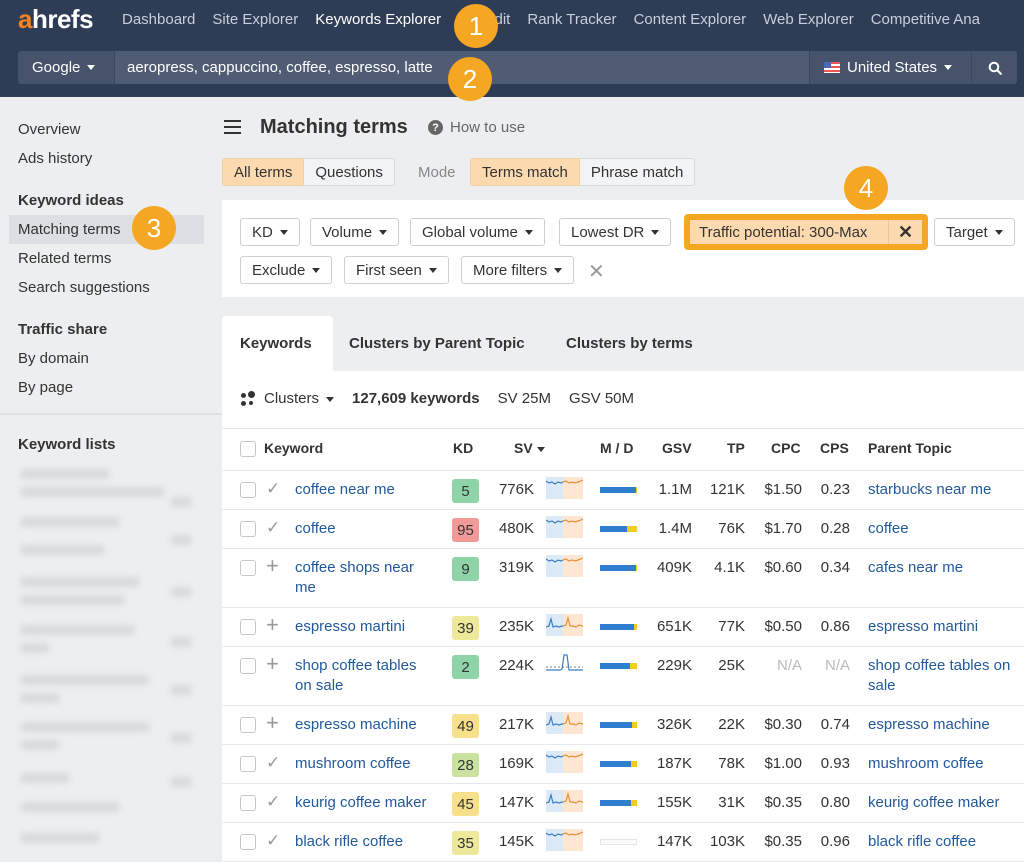 This screenshot has height=862, width=1024. What do you see at coordinates (637, 172) in the screenshot?
I see `toggle-phrase-match: Phrase match` at bounding box center [637, 172].